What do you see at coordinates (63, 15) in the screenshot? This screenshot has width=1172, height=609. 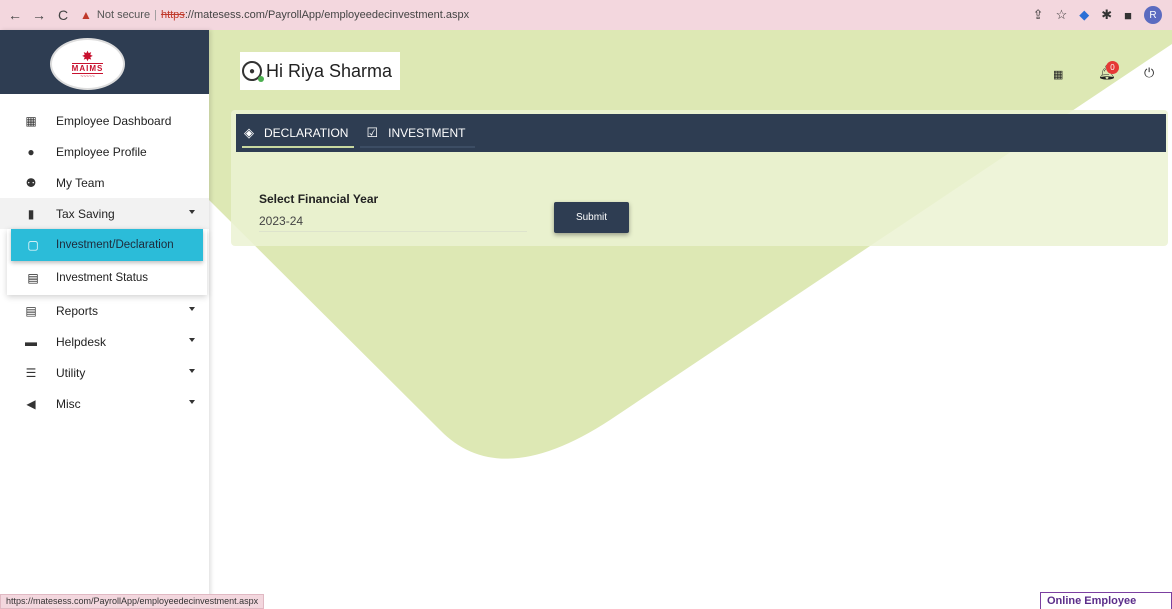 I see `reload-icon: C` at bounding box center [63, 15].